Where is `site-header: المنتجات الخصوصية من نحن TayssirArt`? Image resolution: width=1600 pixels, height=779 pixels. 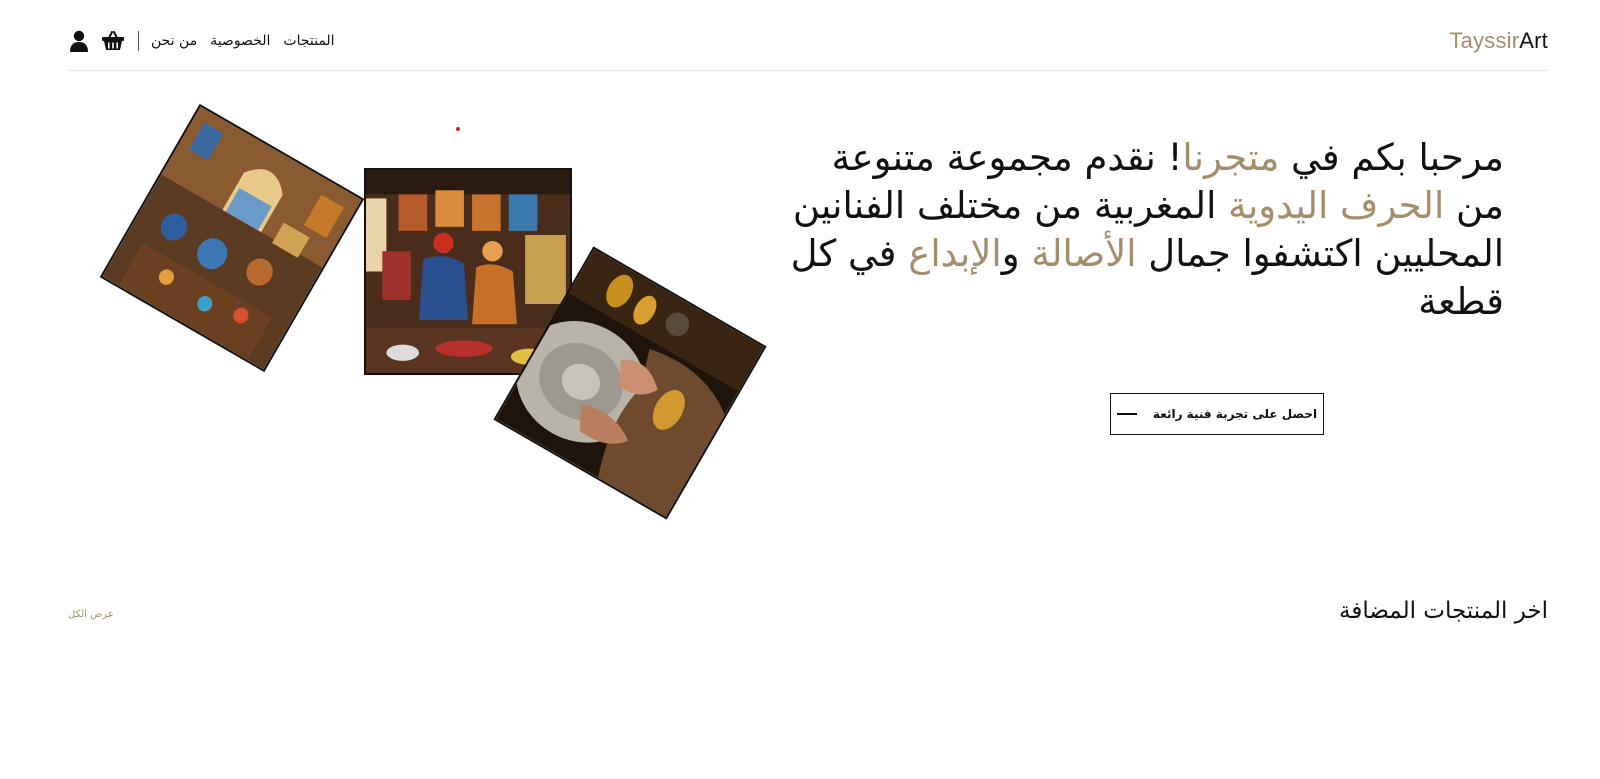 site-header: المنتجات الخصوصية من نحن TayssirArt is located at coordinates (808, 35).